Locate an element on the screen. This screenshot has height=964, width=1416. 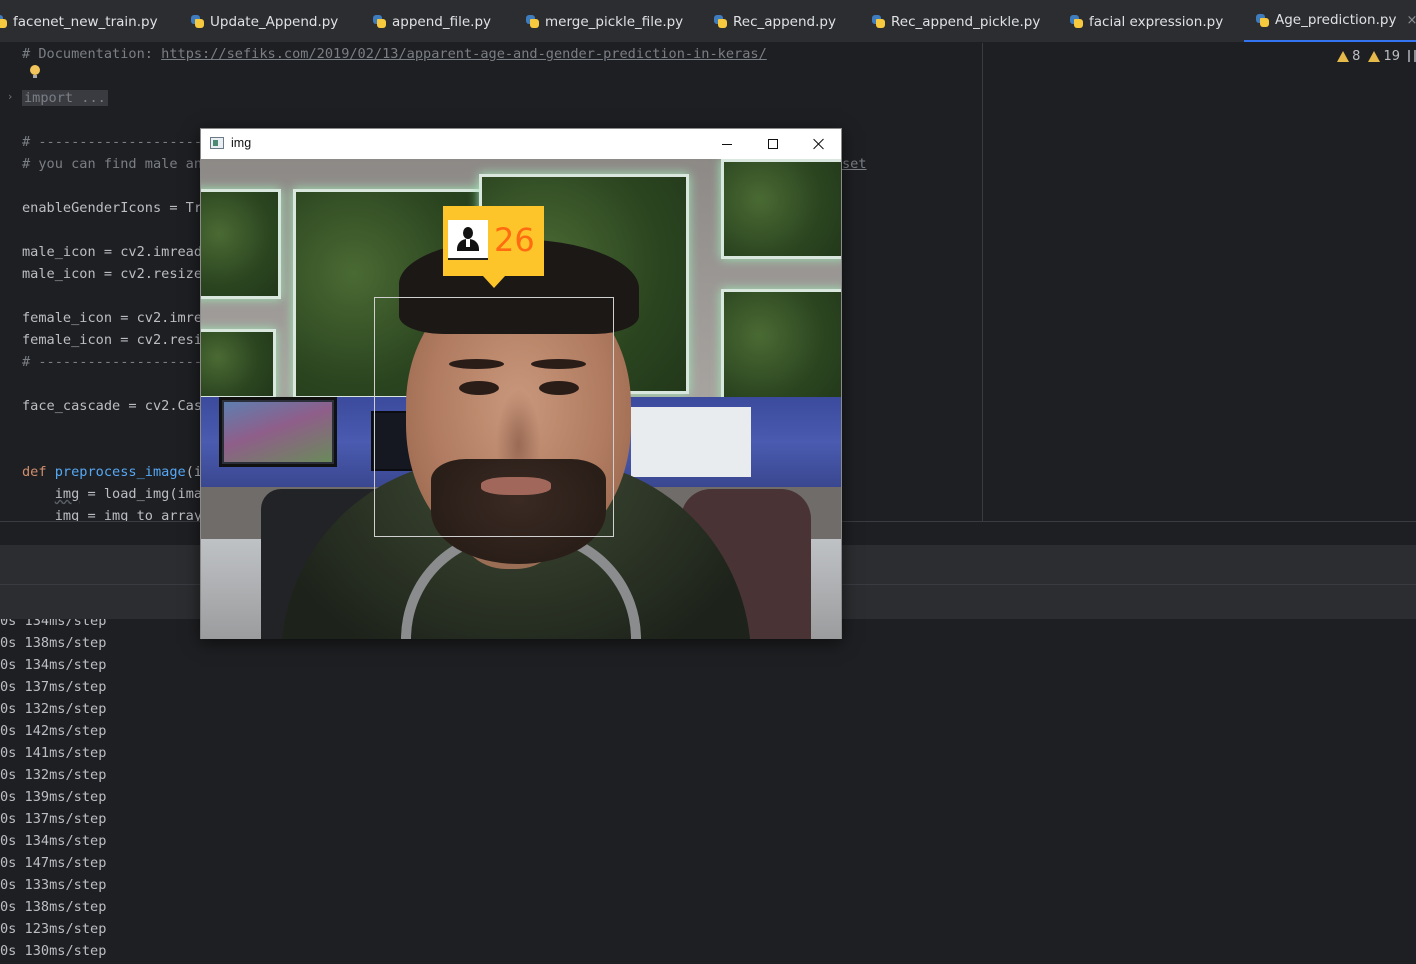
face-detection-box is located at coordinates (494, 417).